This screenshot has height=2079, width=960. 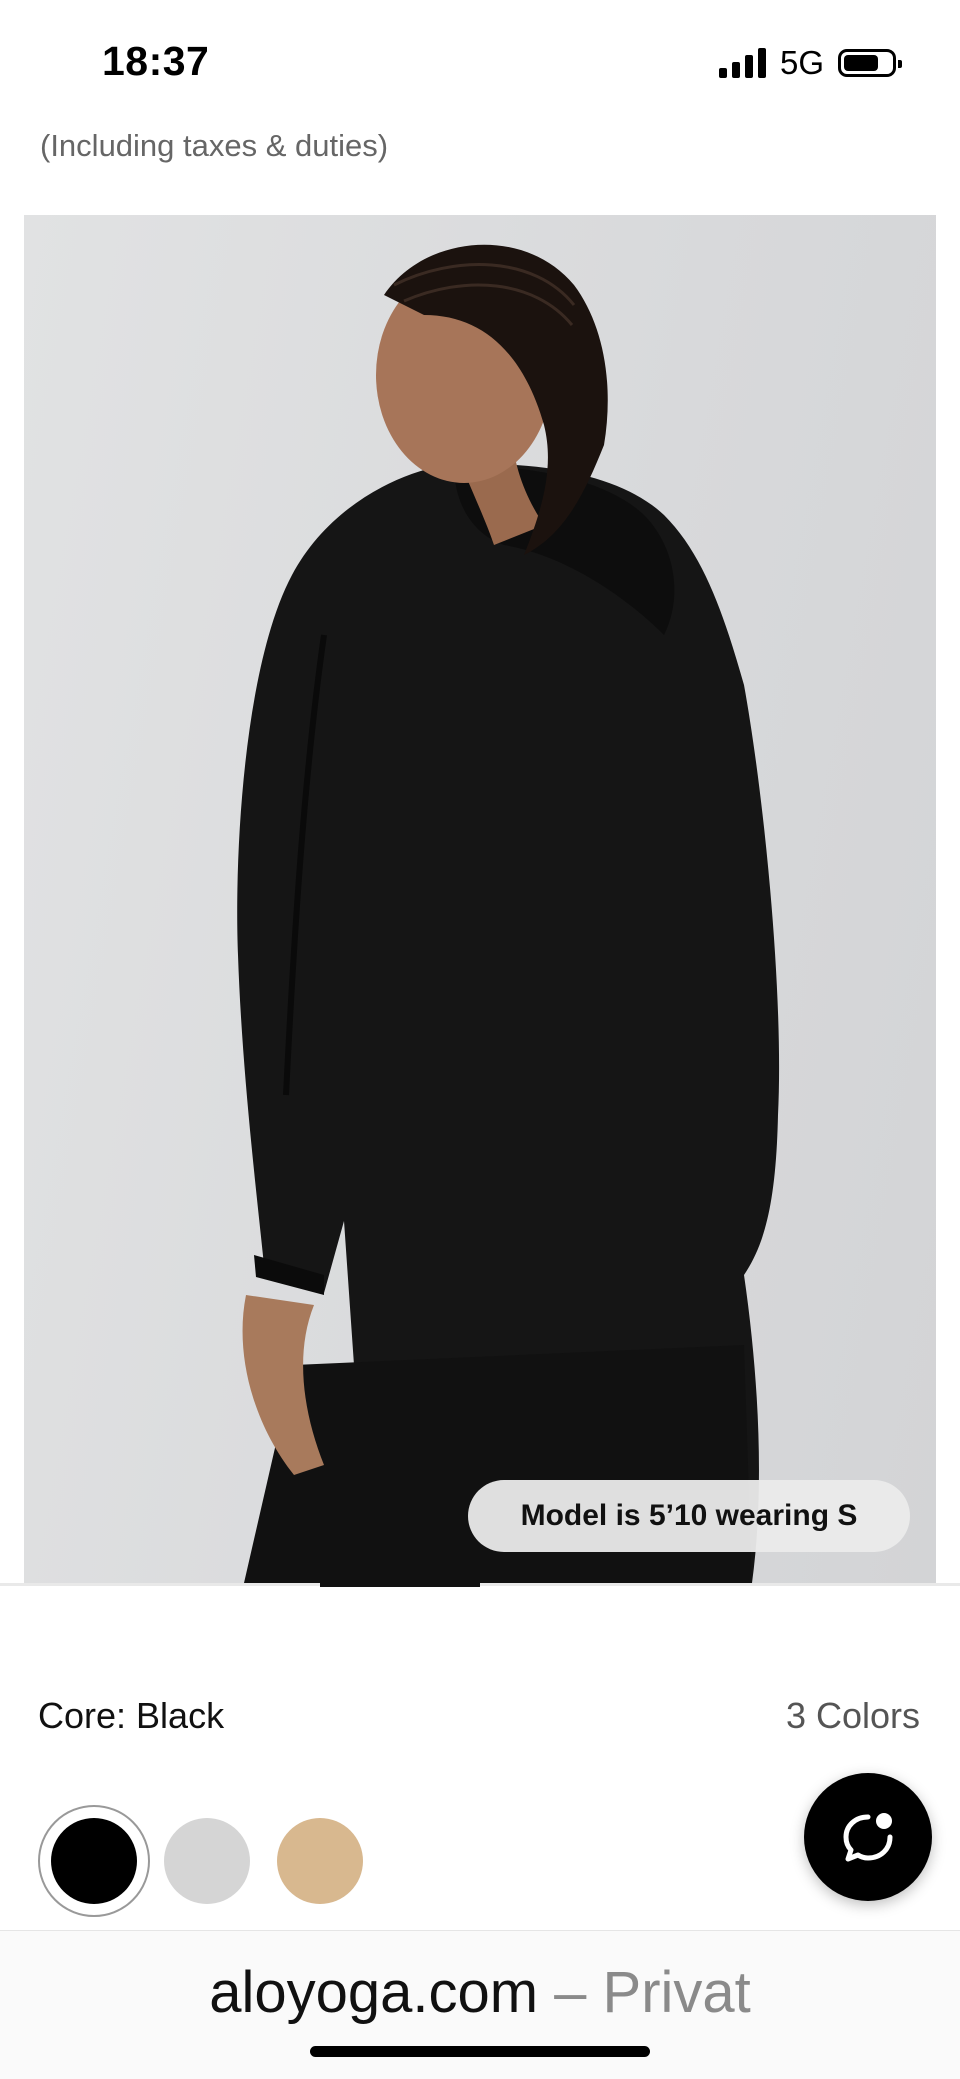 What do you see at coordinates (742, 63) in the screenshot?
I see `signal-icon` at bounding box center [742, 63].